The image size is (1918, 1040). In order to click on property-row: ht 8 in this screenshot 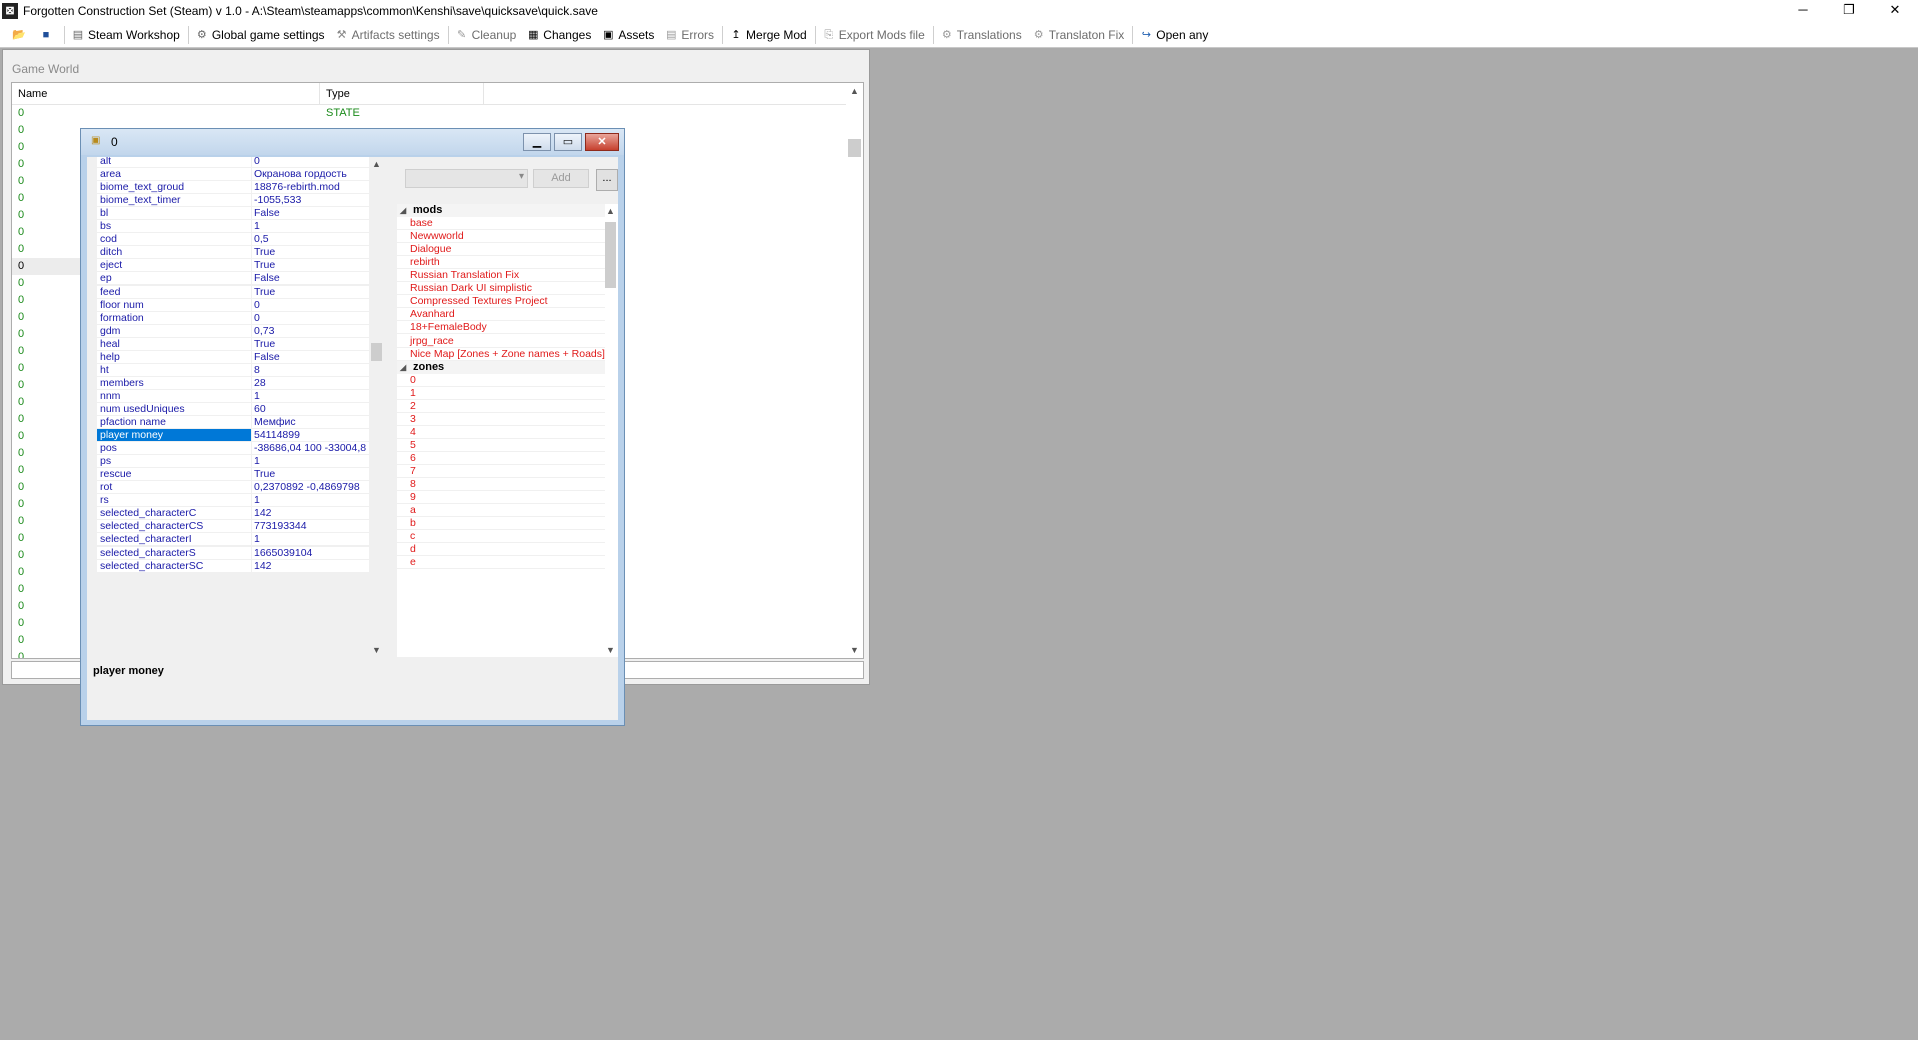, I will do `click(233, 370)`.